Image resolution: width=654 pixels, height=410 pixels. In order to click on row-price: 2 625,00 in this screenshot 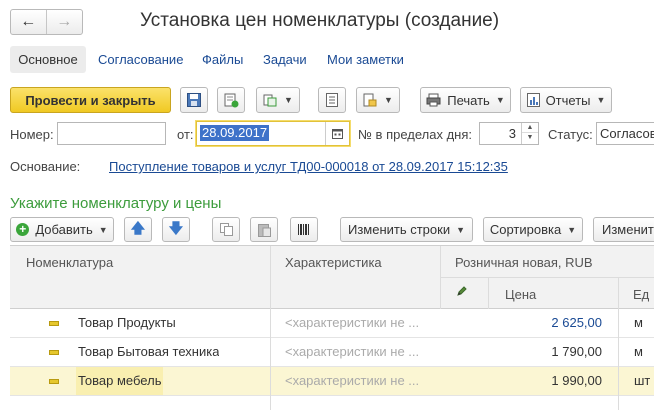, I will do `click(576, 322)`.